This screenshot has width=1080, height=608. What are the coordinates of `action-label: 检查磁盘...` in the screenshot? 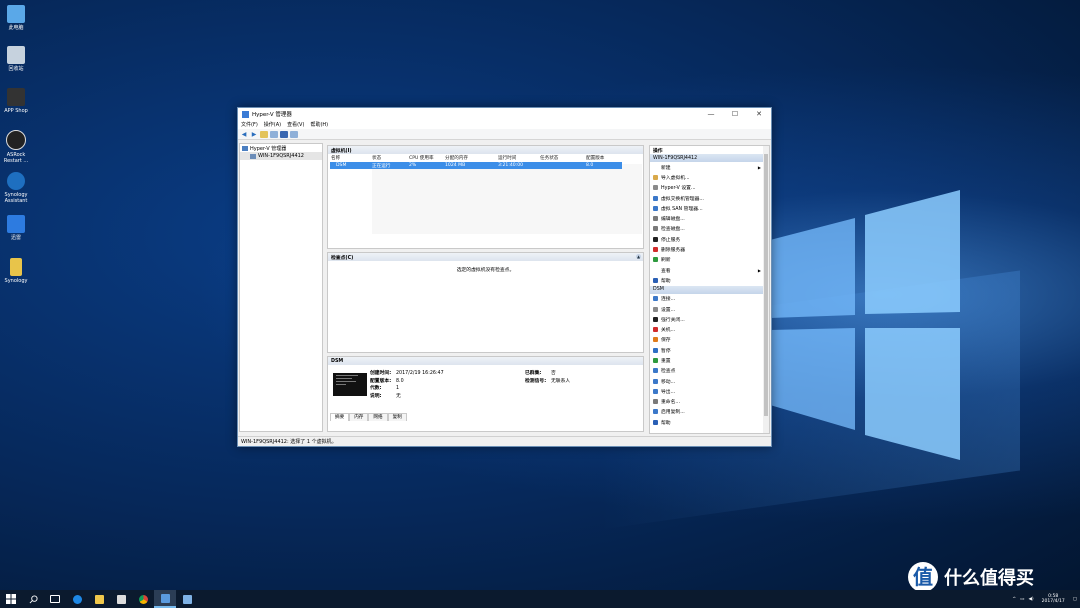 It's located at (673, 230).